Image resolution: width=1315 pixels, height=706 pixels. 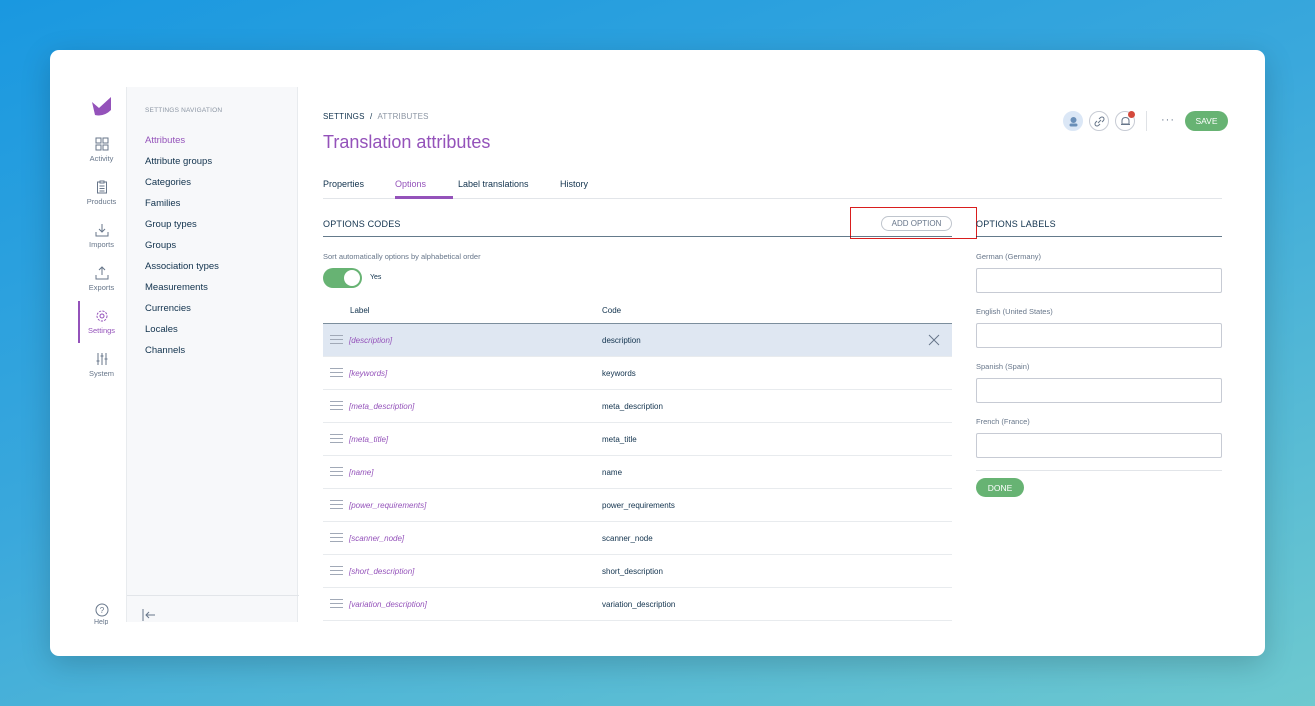 What do you see at coordinates (402, 116) in the screenshot?
I see `breadcrumb-attributes: ATTRIBUTES` at bounding box center [402, 116].